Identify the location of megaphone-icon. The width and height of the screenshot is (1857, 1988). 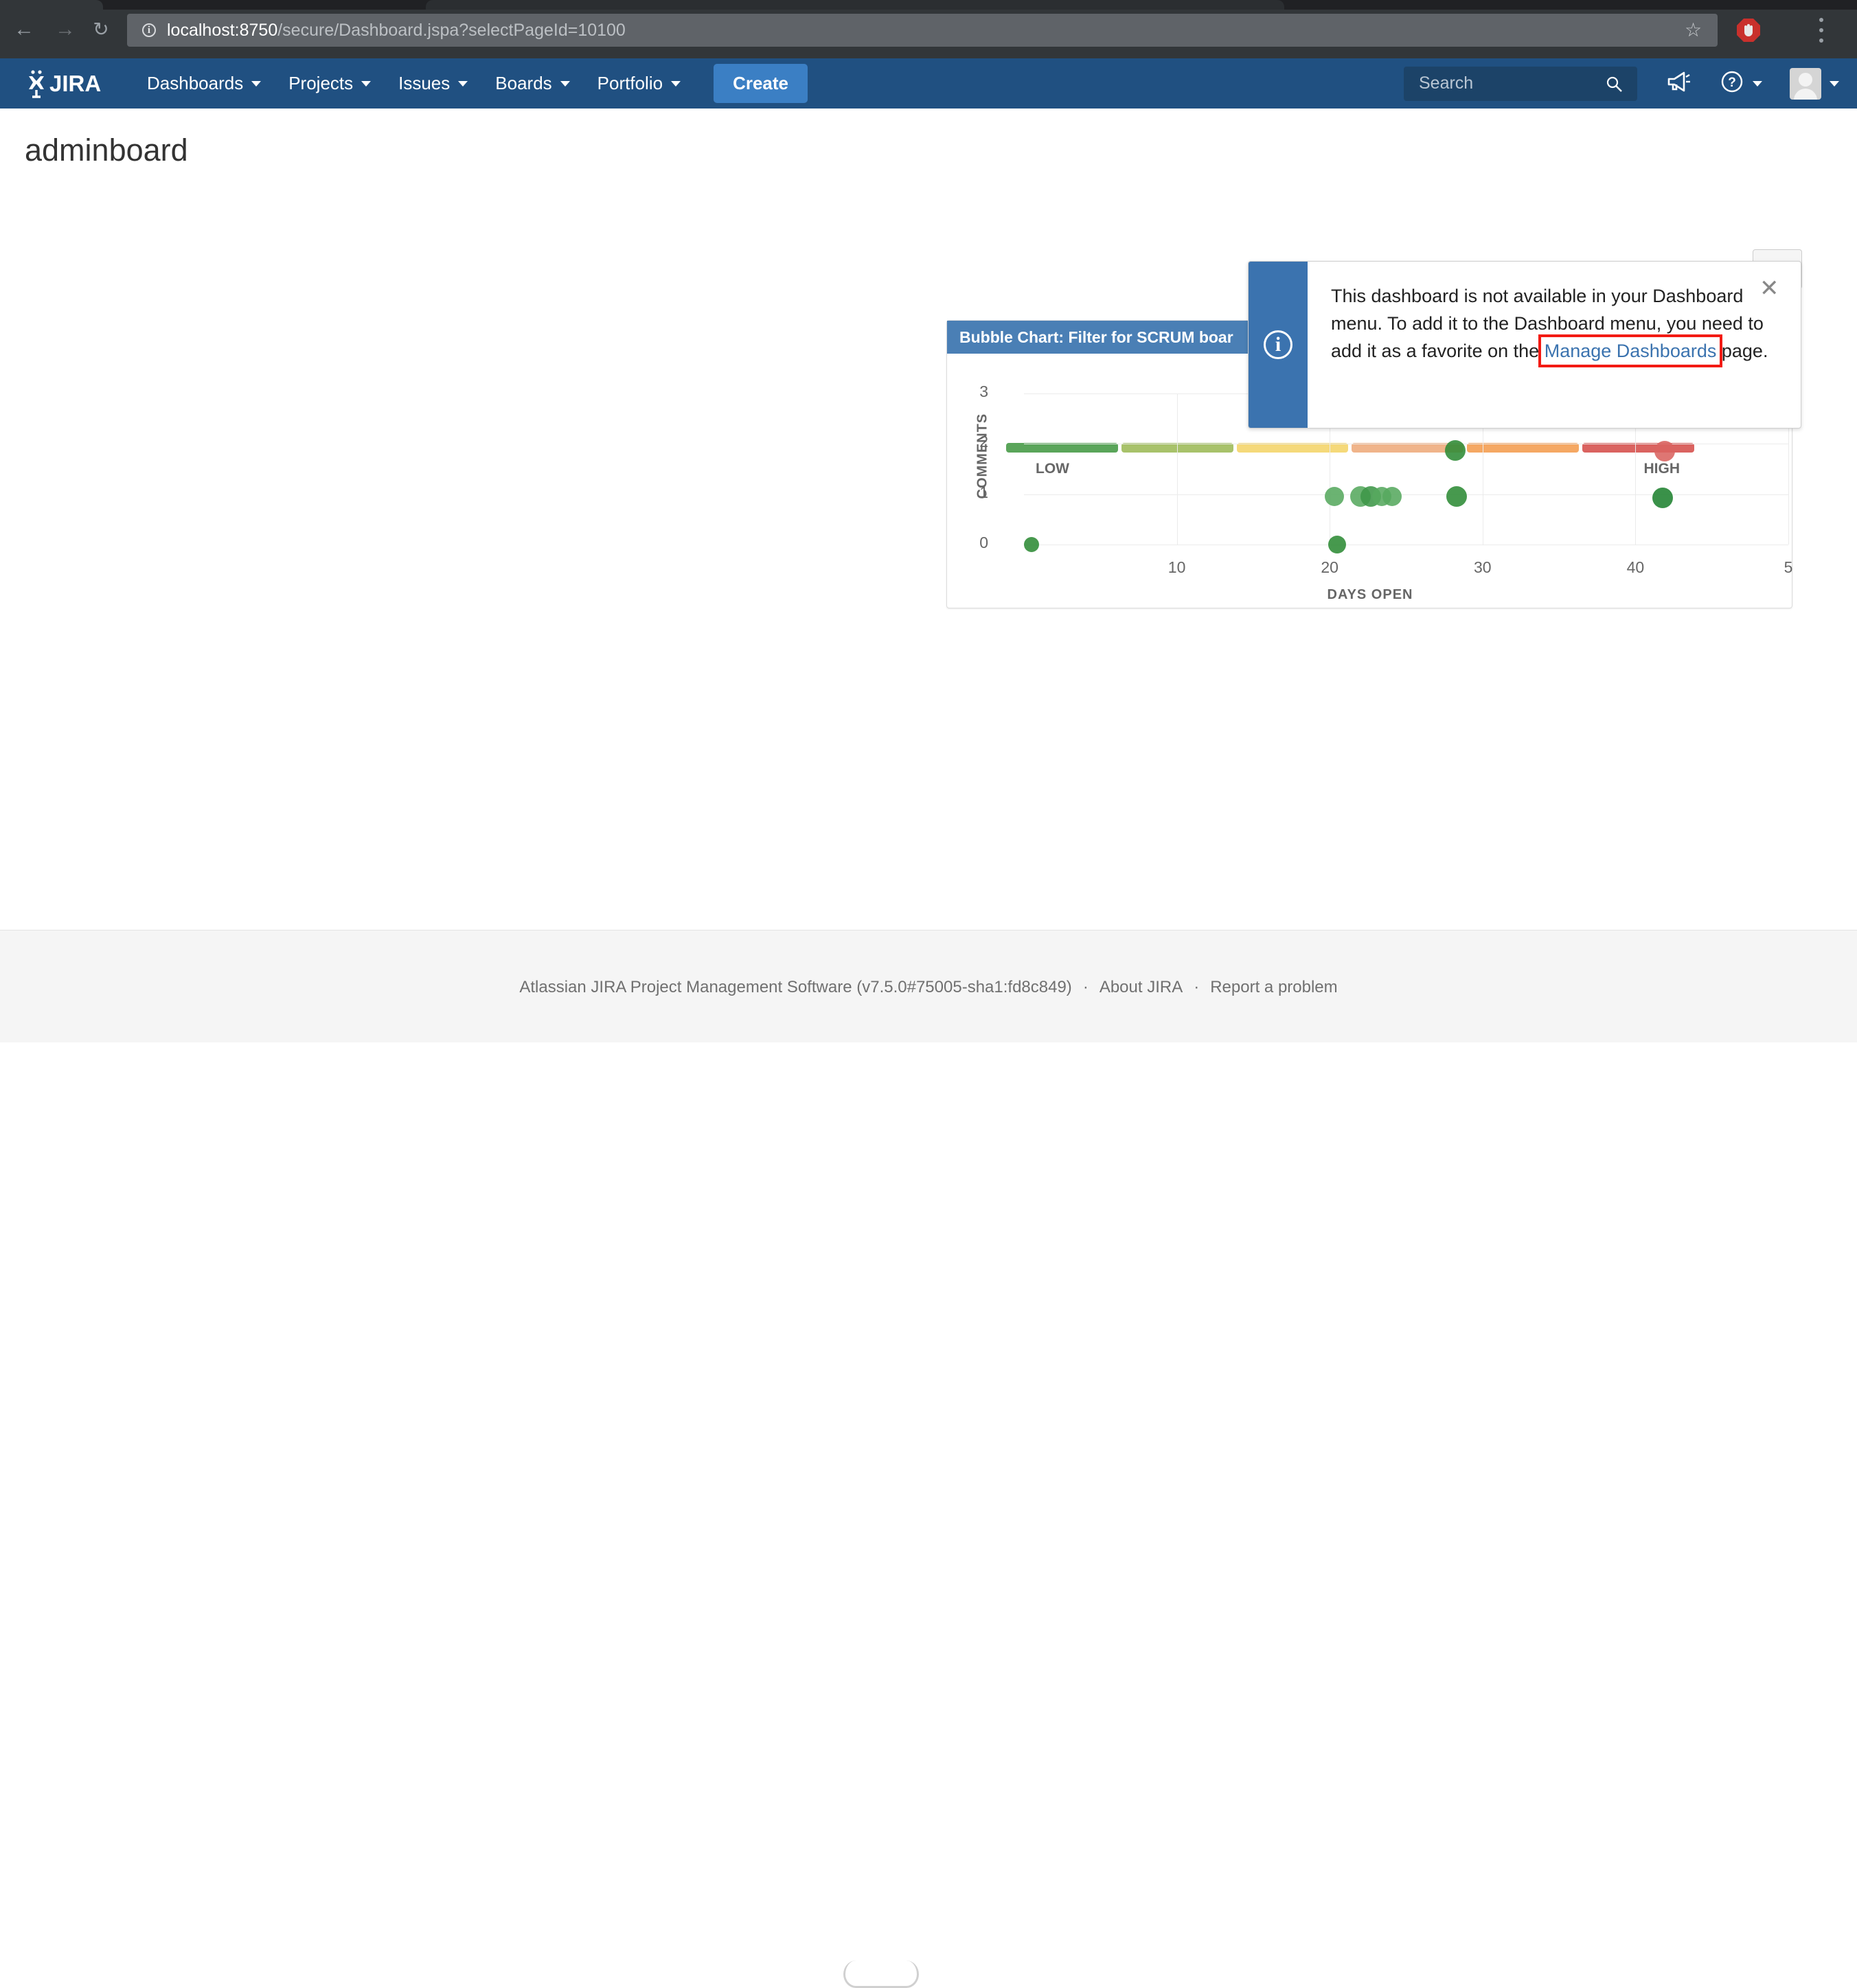
(1678, 83).